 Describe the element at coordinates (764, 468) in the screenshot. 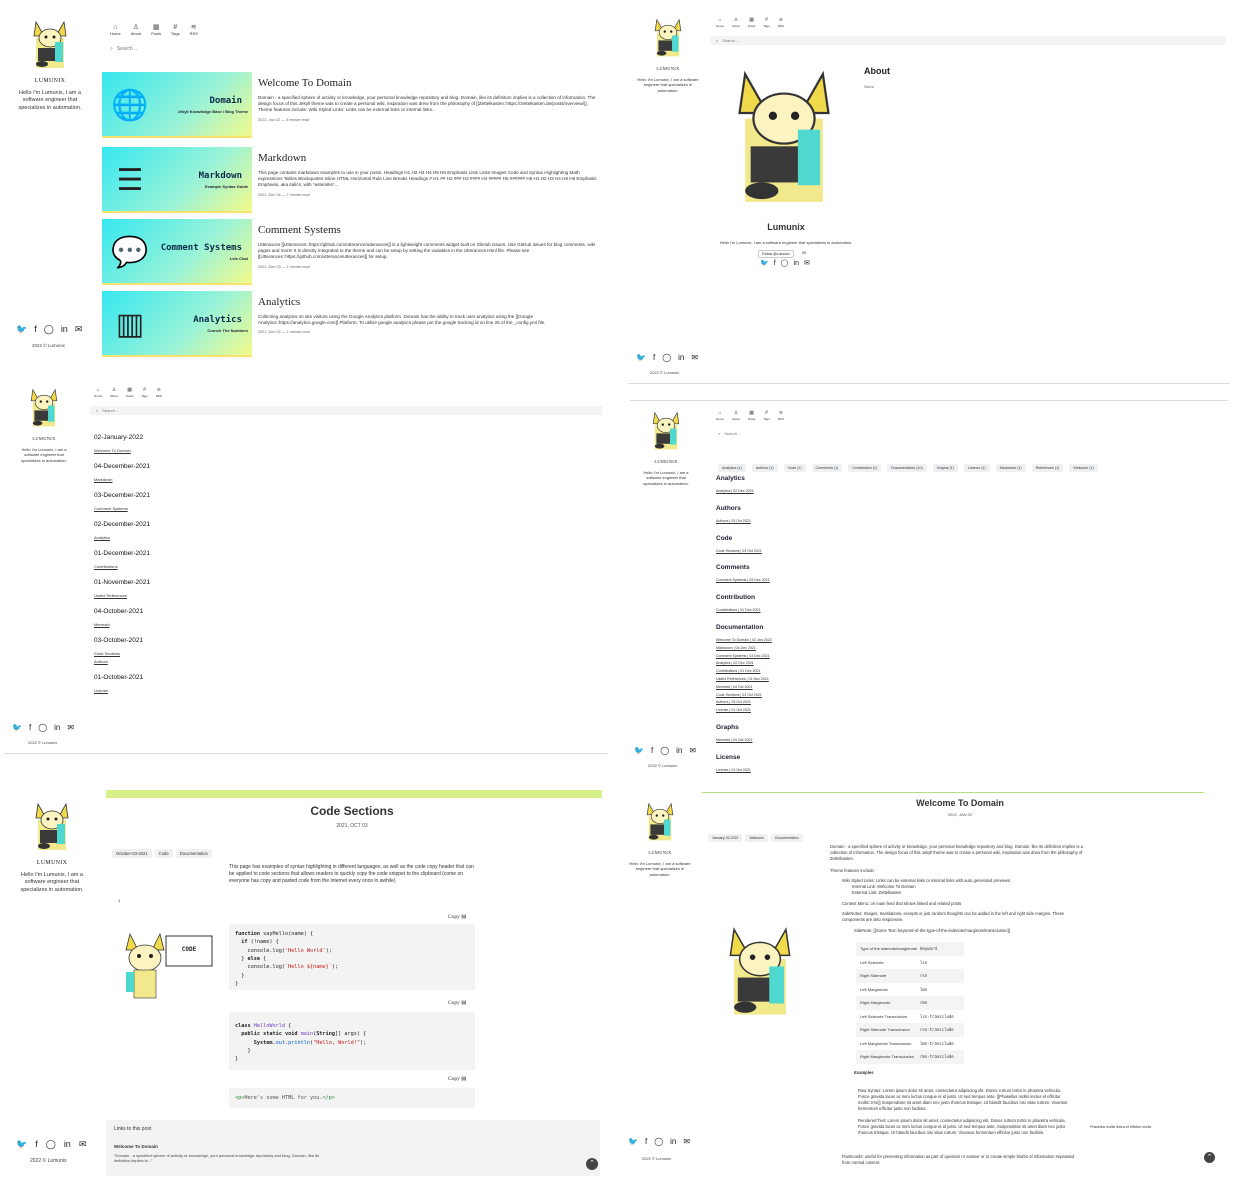

I see `tag-chip: Authors (1)` at that location.